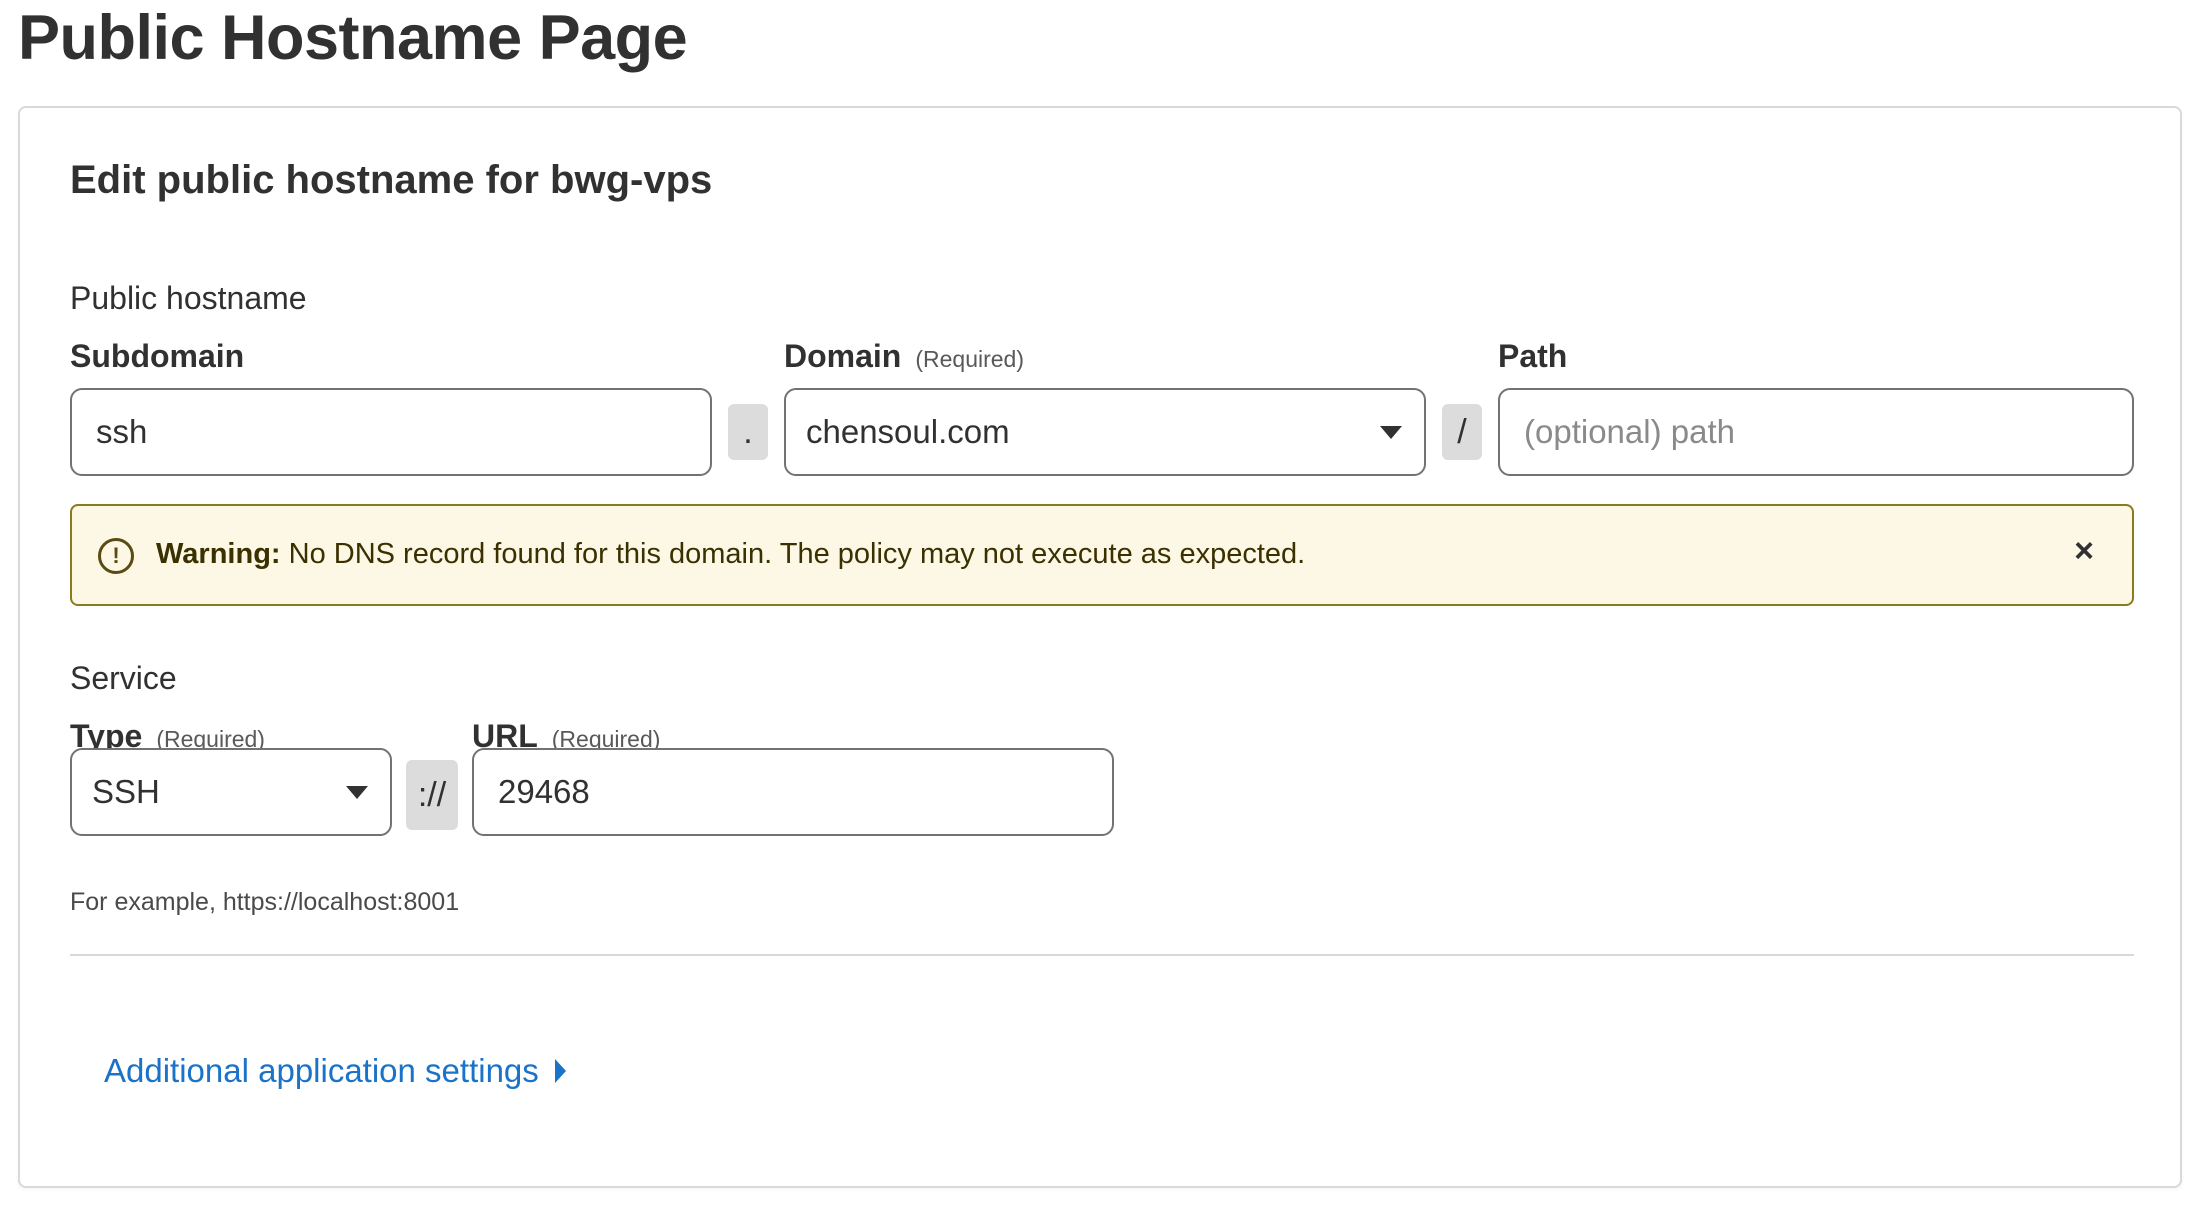  What do you see at coordinates (969, 359) in the screenshot?
I see `domain-required-hint: (Required)` at bounding box center [969, 359].